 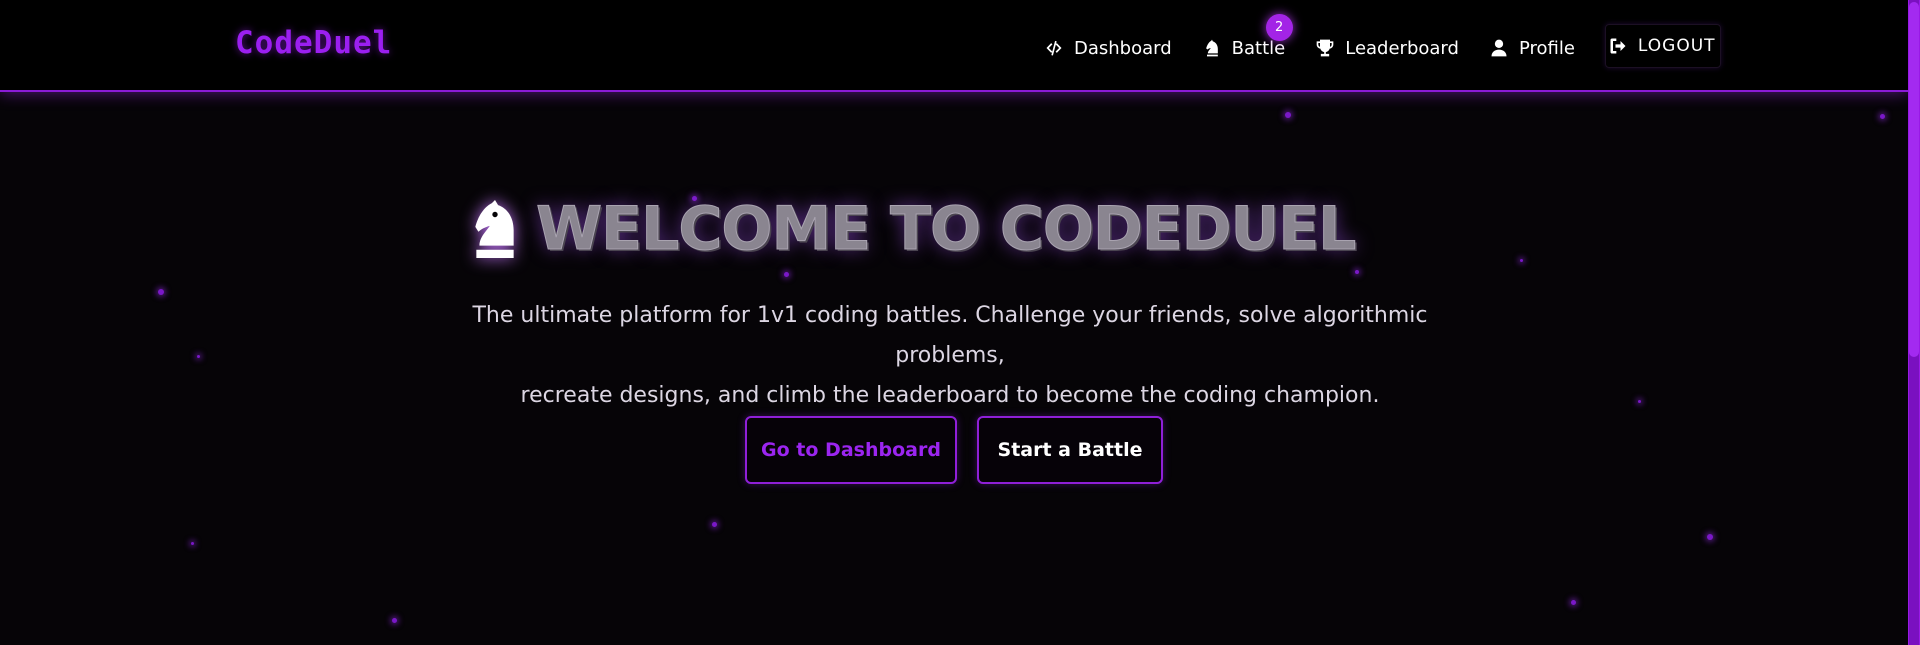 What do you see at coordinates (1914, 179) in the screenshot?
I see `scrollbar-thumb` at bounding box center [1914, 179].